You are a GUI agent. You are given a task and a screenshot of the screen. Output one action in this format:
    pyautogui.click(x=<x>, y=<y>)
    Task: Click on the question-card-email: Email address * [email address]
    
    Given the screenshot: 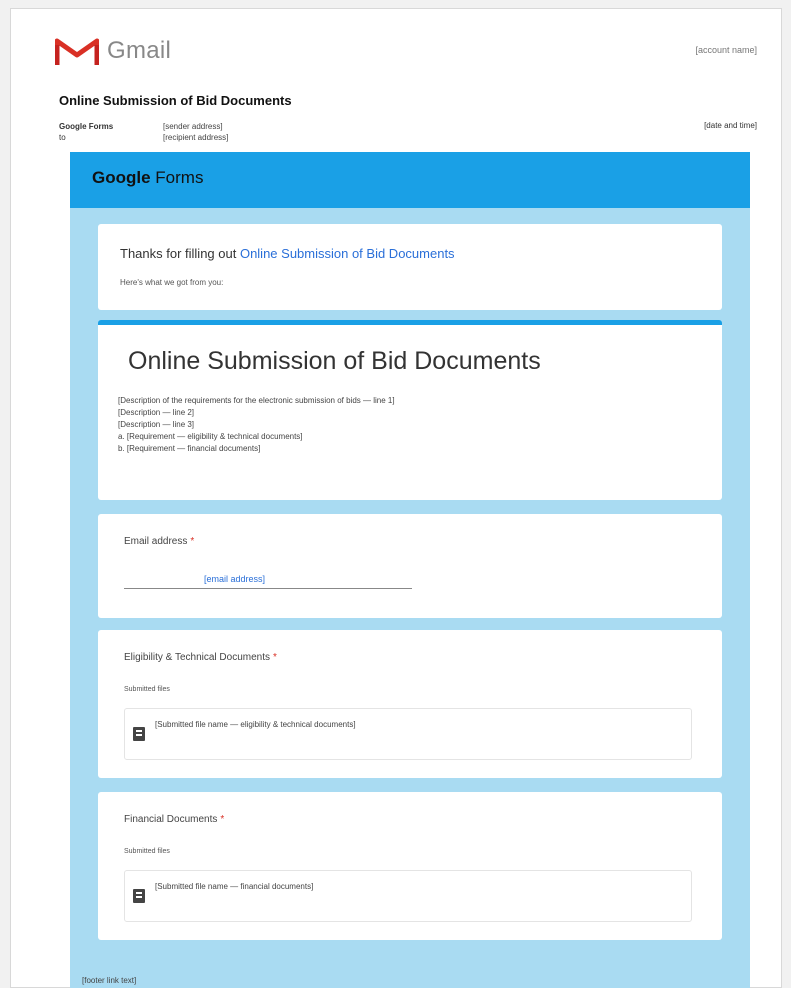 What is the action you would take?
    pyautogui.click(x=410, y=566)
    